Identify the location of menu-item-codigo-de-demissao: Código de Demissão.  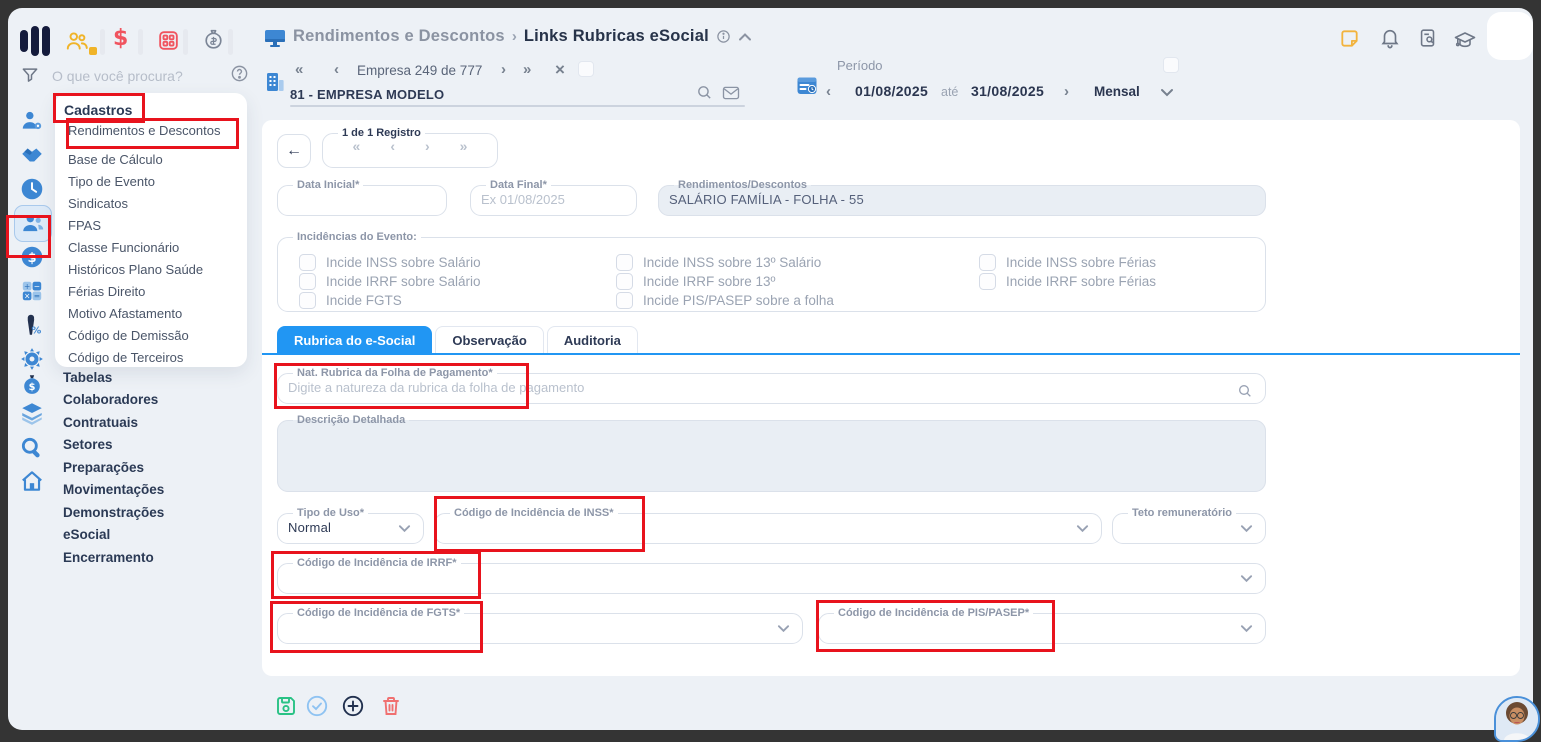
(128, 335).